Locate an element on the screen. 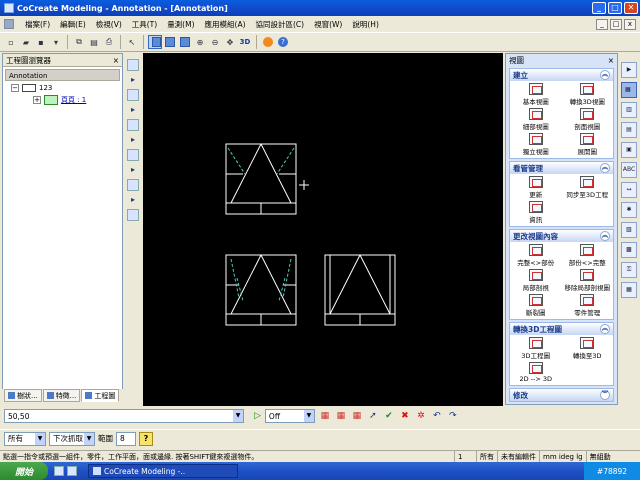 Image resolution: width=640 pixels, height=480 pixels. line-tool-icon is located at coordinates (133, 95).